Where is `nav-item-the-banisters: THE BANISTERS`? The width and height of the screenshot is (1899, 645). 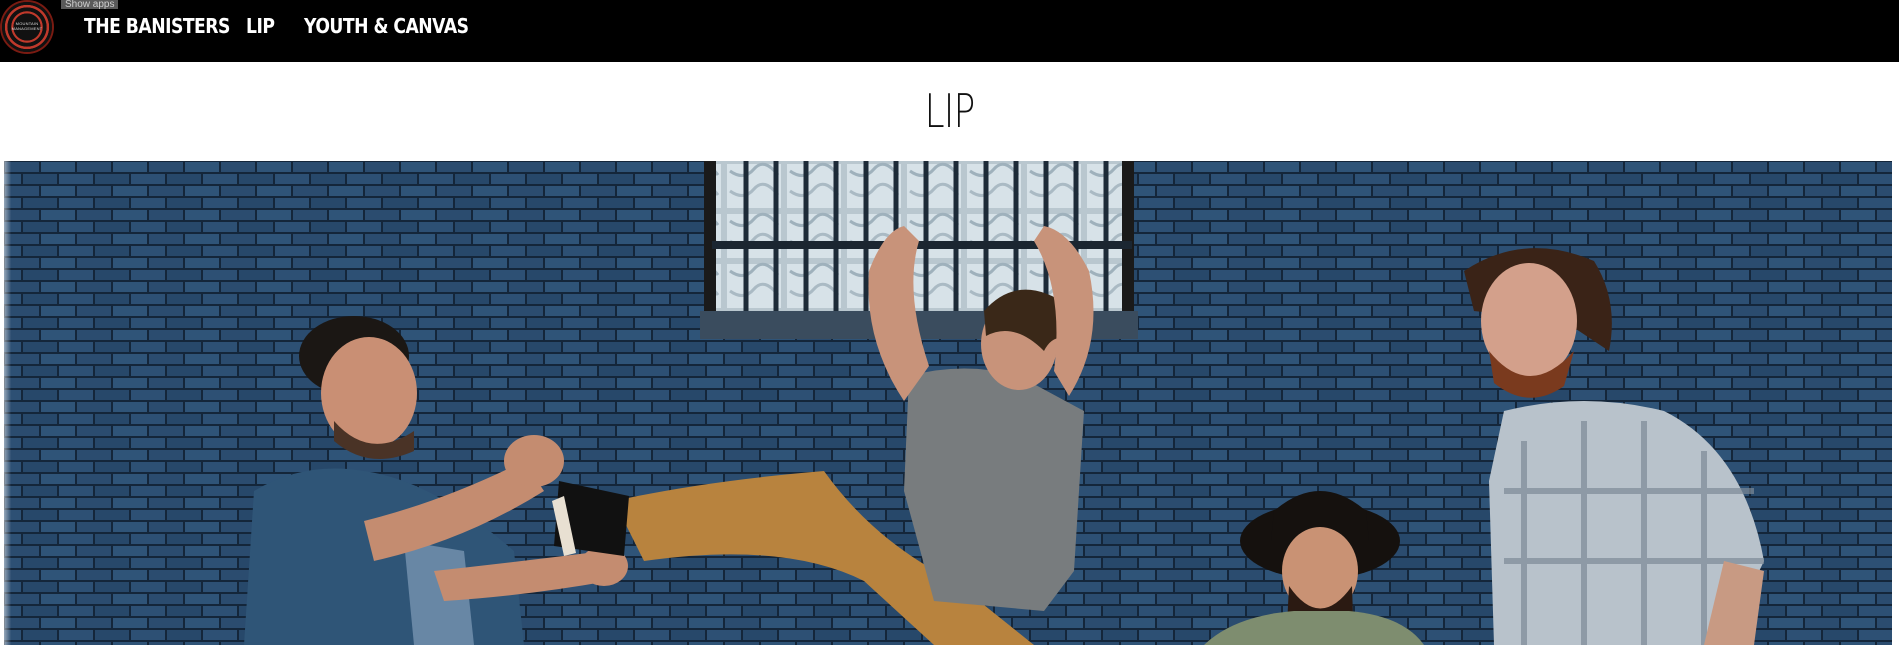
nav-item-the-banisters: THE BANISTERS is located at coordinates (157, 26).